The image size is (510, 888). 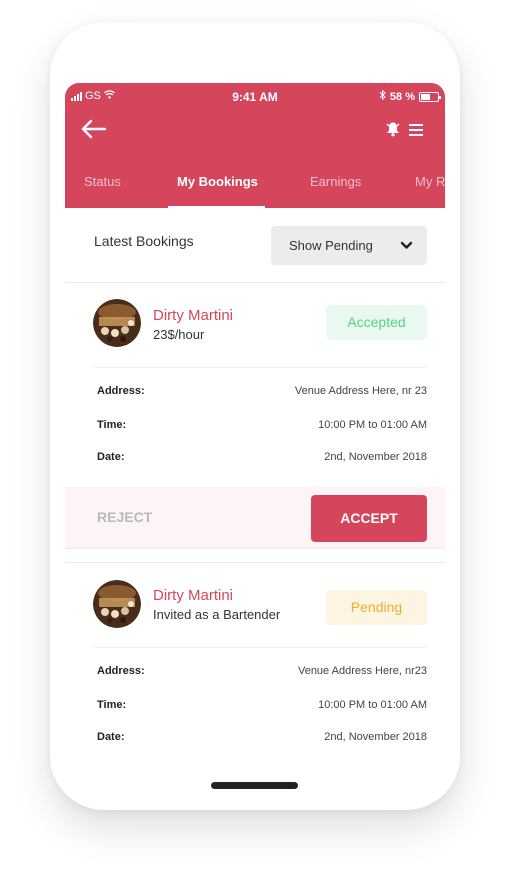 I want to click on booking-actions: REJECT ACCEPT, so click(x=255, y=518).